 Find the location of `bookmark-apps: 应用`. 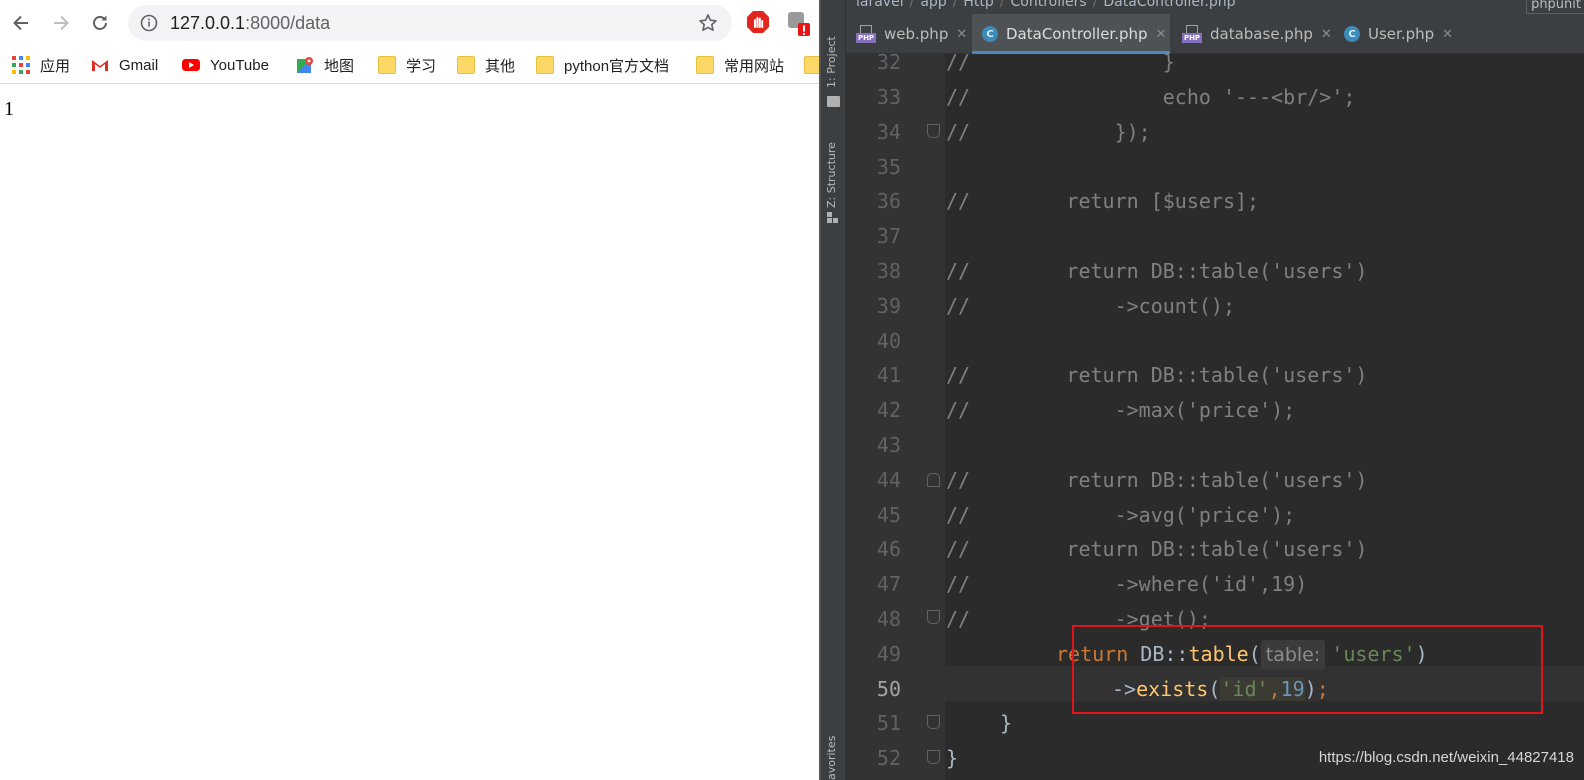

bookmark-apps: 应用 is located at coordinates (41, 65).